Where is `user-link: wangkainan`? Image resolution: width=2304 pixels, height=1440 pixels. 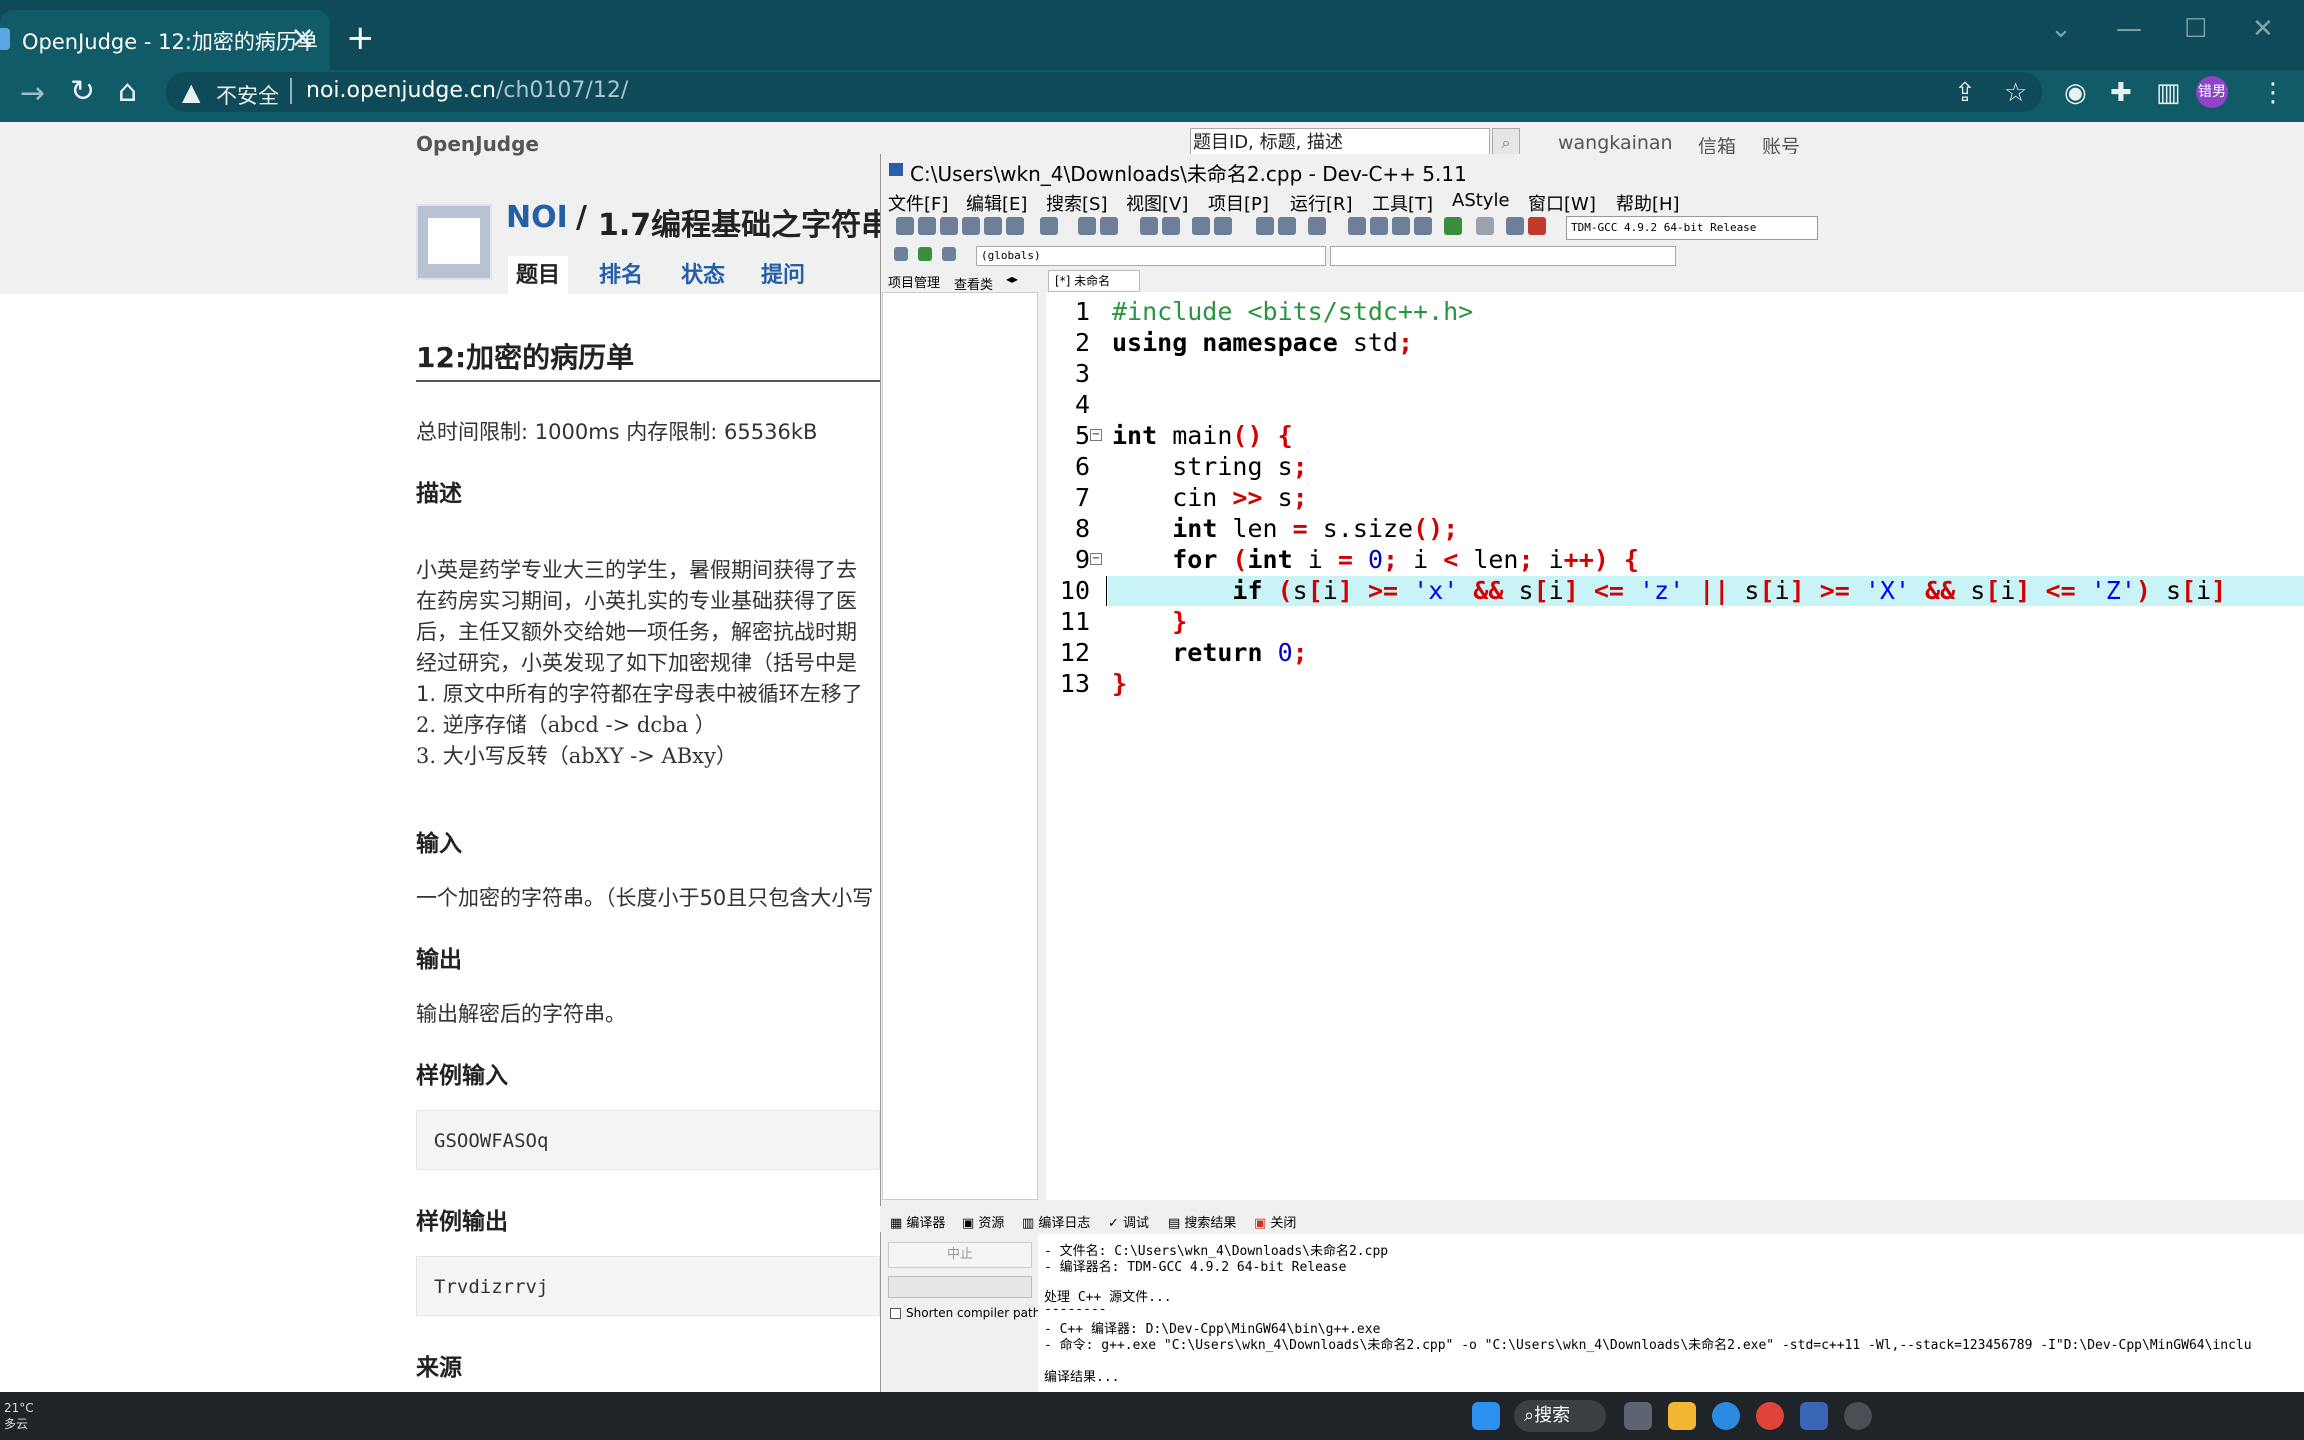
user-link: wangkainan is located at coordinates (1615, 143).